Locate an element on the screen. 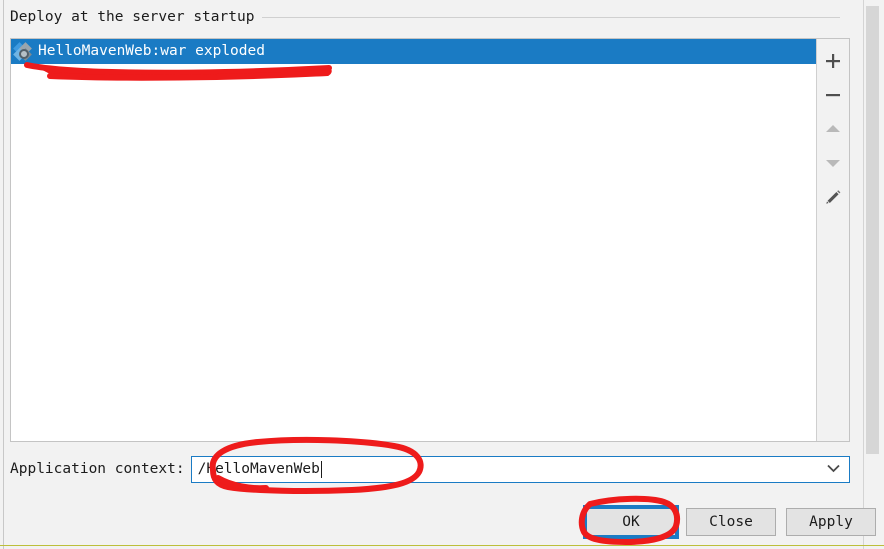 This screenshot has height=549, width=884. pencil-icon is located at coordinates (833, 197).